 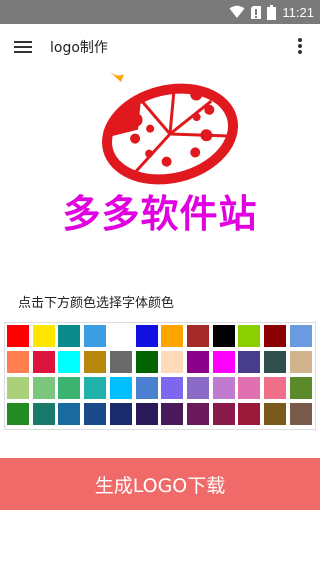 What do you see at coordinates (23, 42) in the screenshot?
I see `menu-icon` at bounding box center [23, 42].